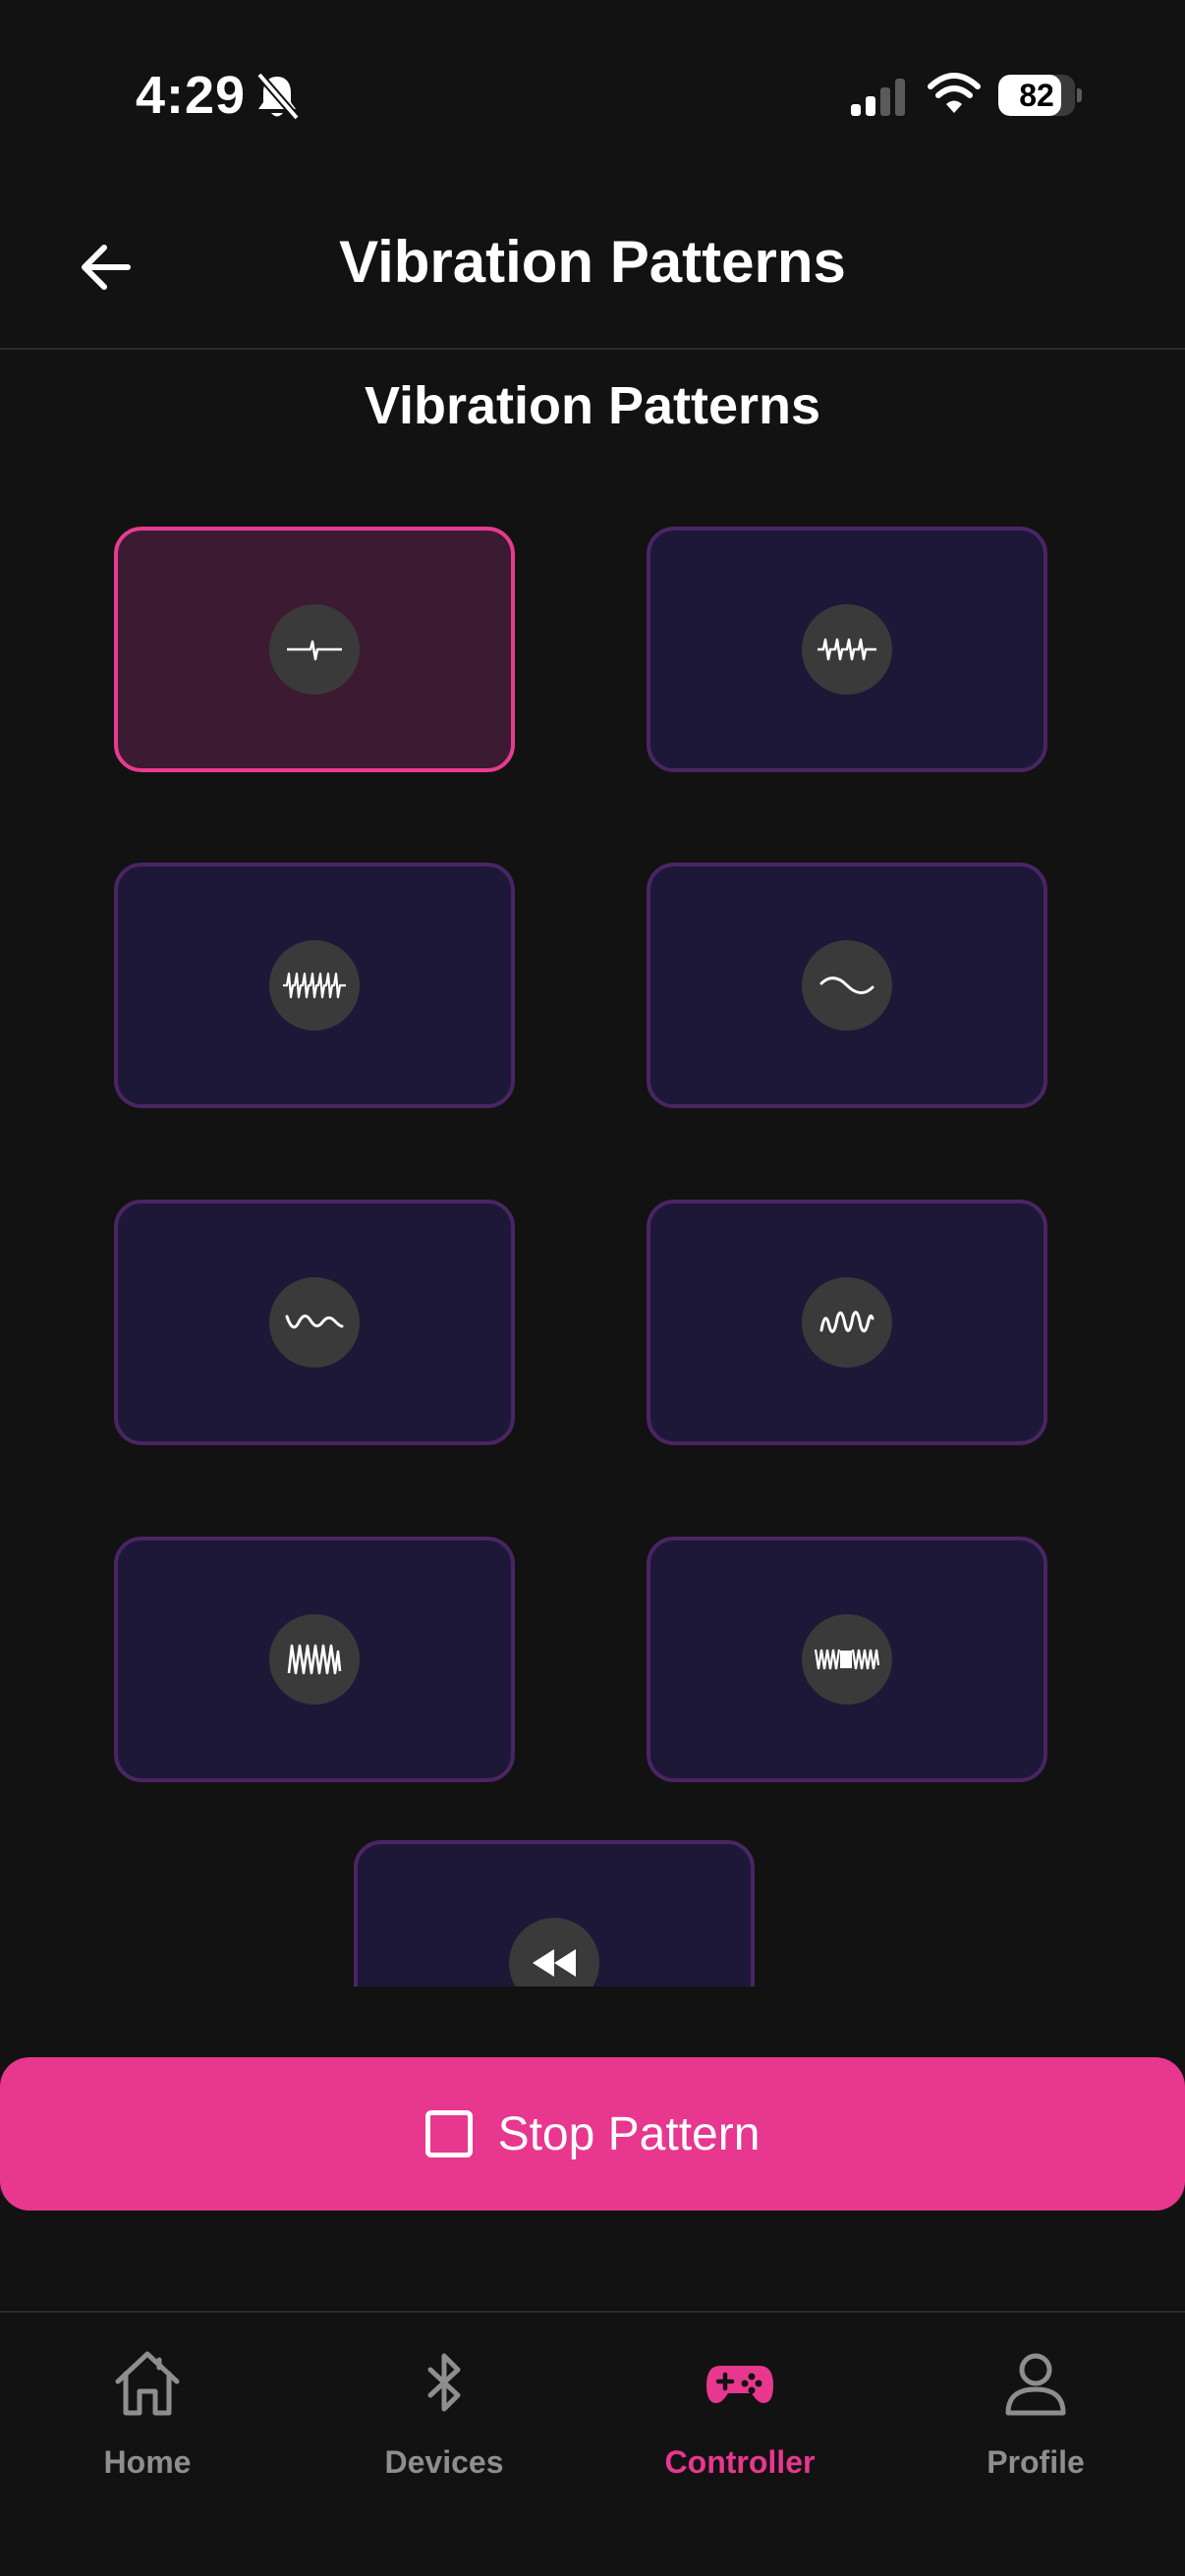 The image size is (1185, 2576). I want to click on wifi-icon, so click(955, 93).